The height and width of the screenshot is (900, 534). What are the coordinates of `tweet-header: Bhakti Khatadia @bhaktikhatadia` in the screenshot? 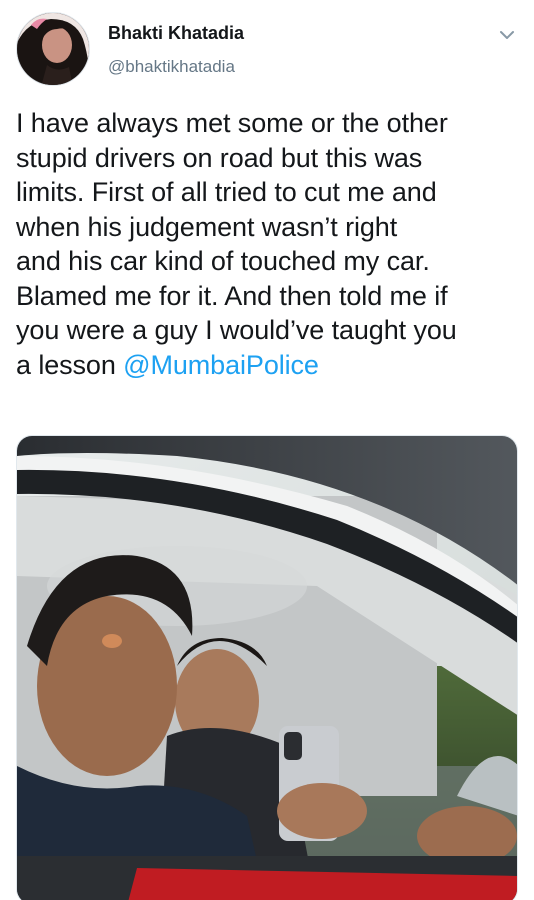 It's located at (267, 50).